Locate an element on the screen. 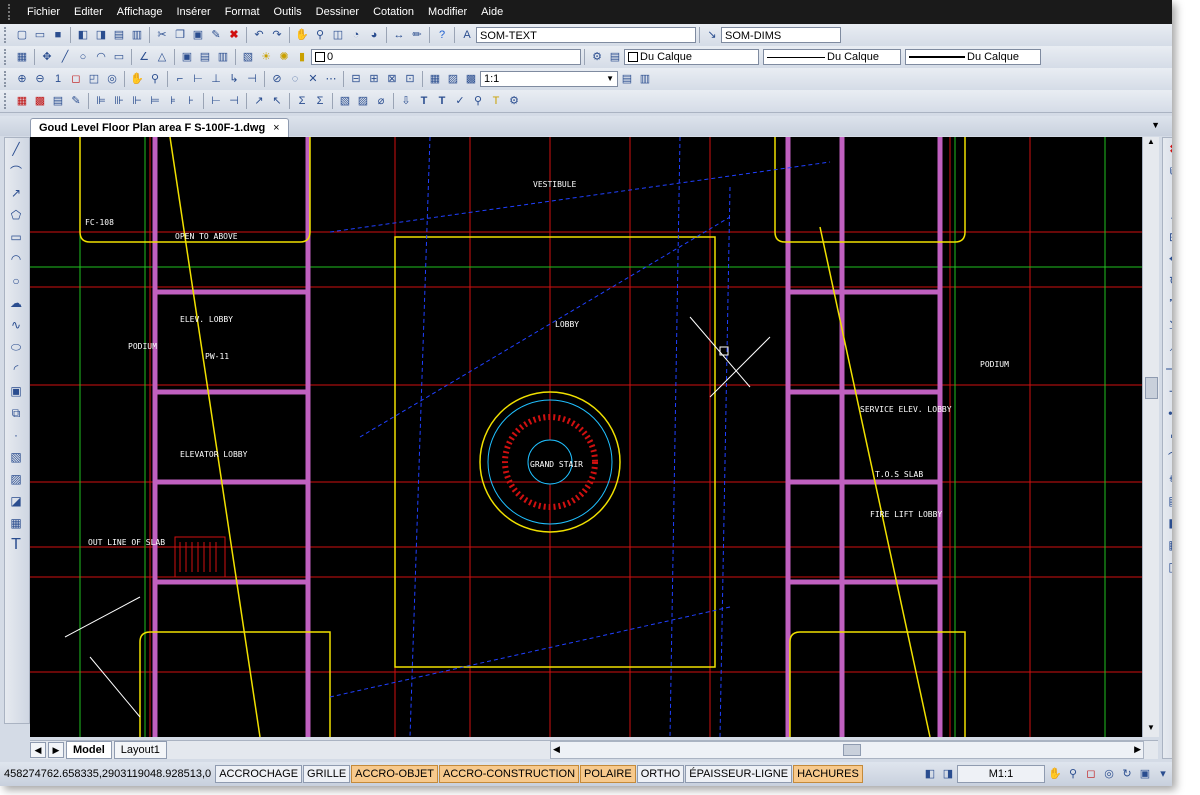  menu-format: Format is located at coordinates (242, 12).